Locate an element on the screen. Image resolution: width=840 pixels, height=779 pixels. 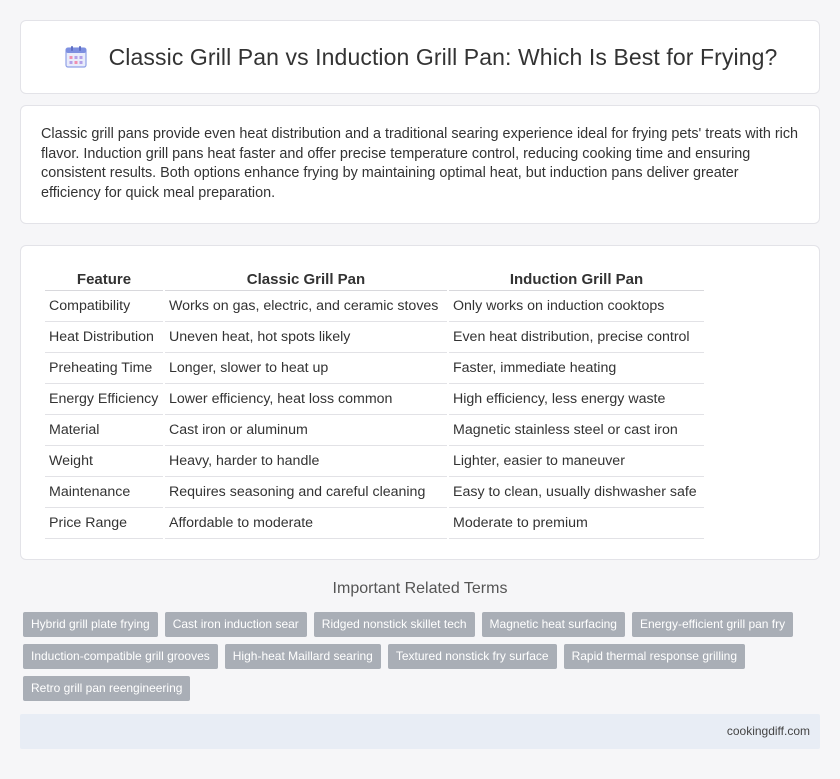
cell-induction: Even heat distribution, precise control is located at coordinates (576, 337).